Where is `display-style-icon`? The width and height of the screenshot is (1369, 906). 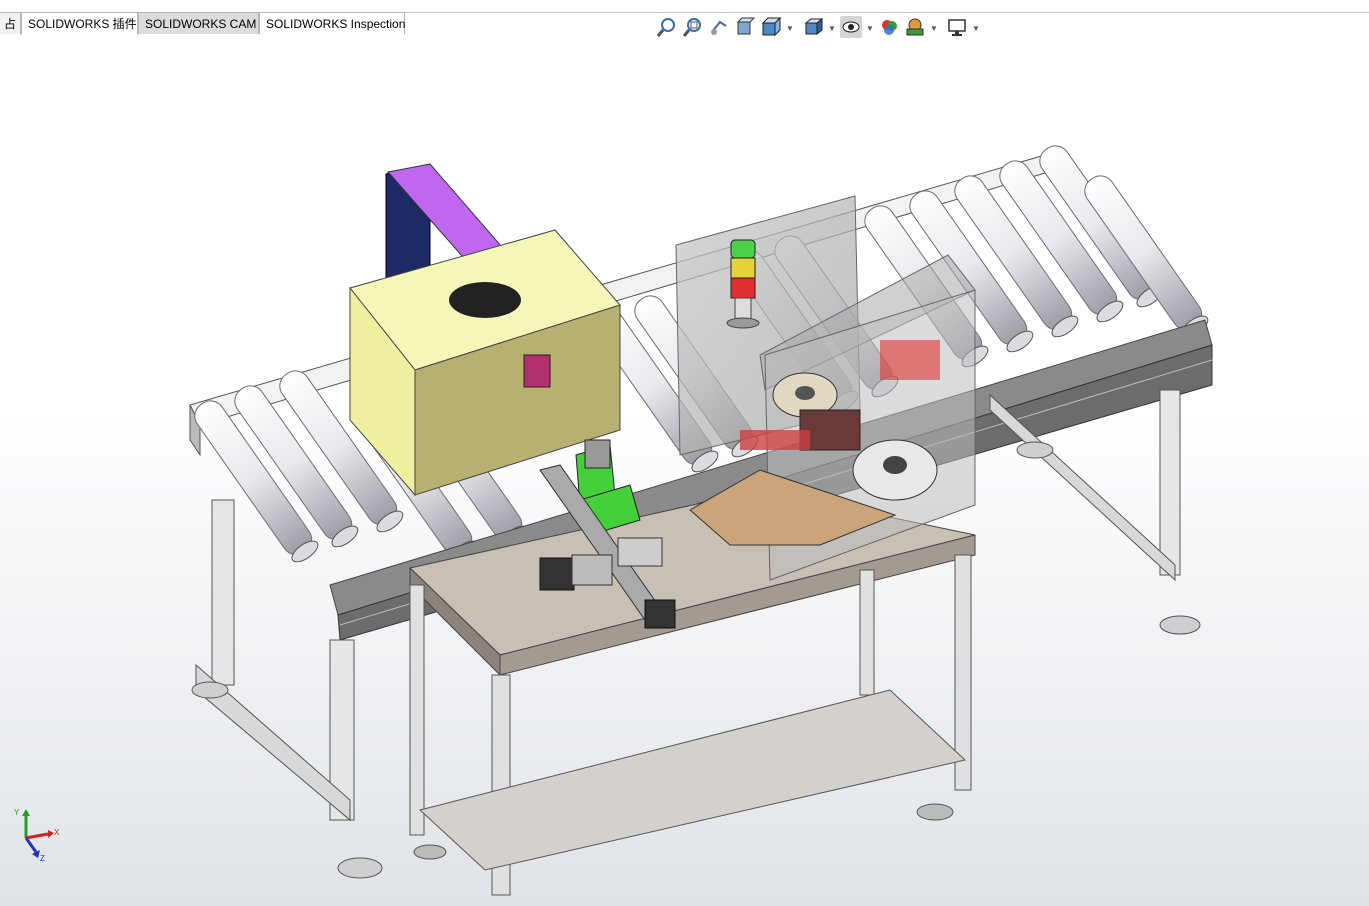
display-style-icon is located at coordinates (813, 27).